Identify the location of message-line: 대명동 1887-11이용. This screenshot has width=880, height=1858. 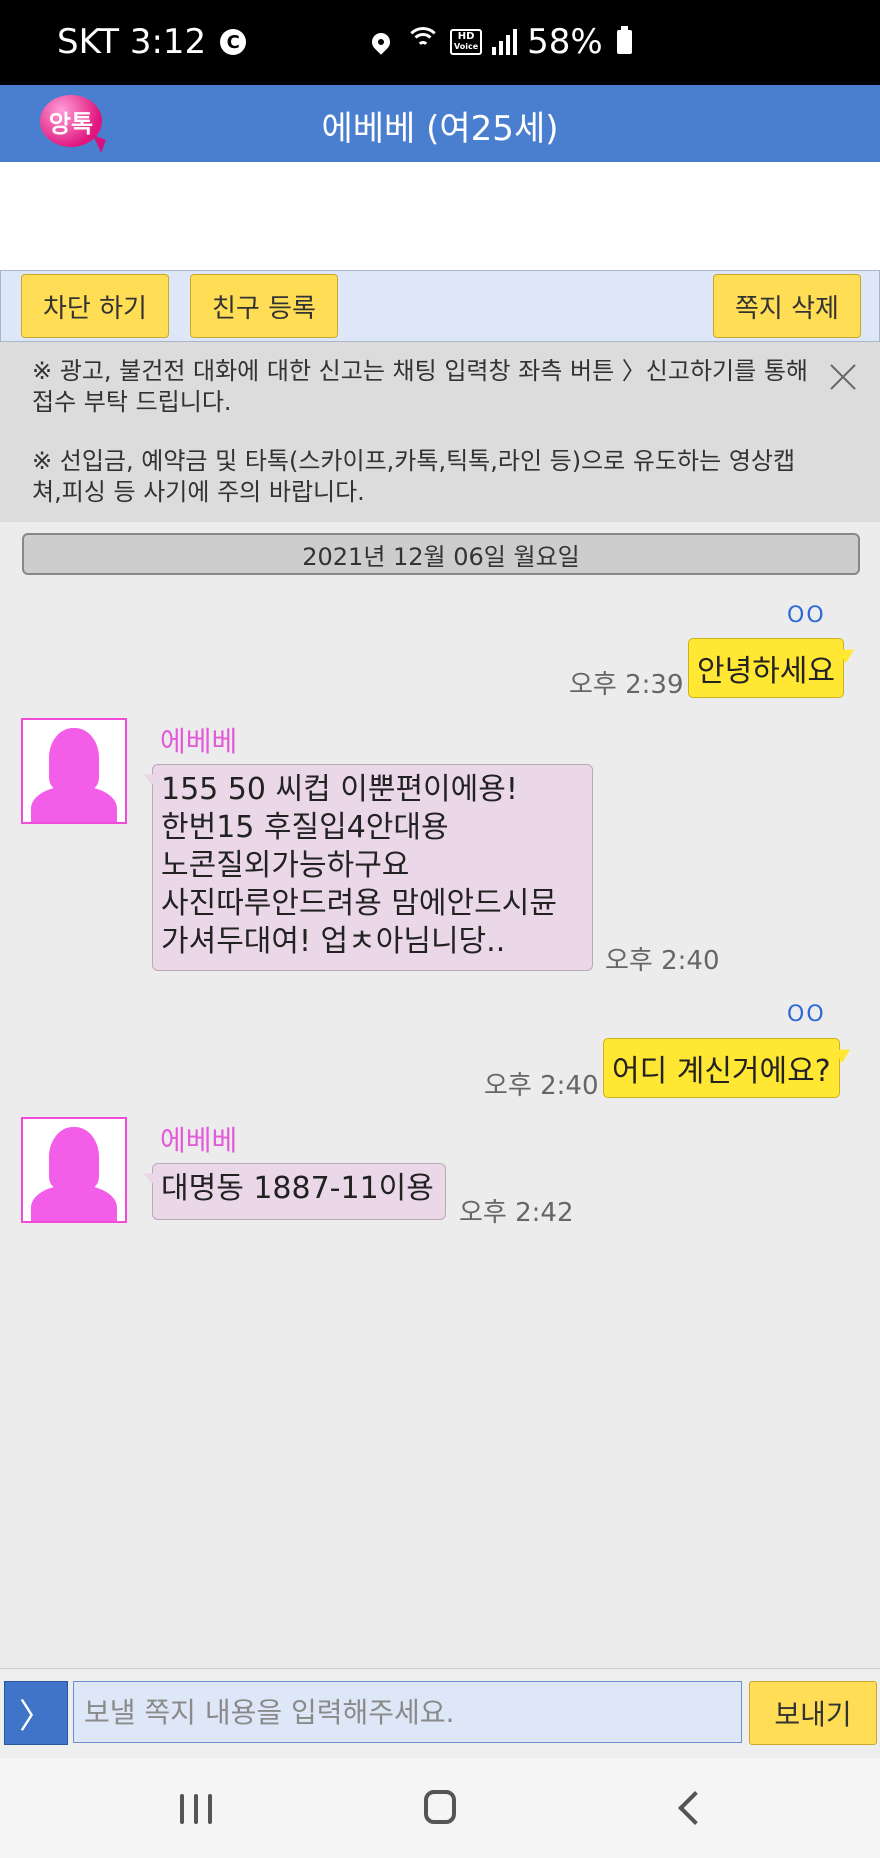
(297, 1188).